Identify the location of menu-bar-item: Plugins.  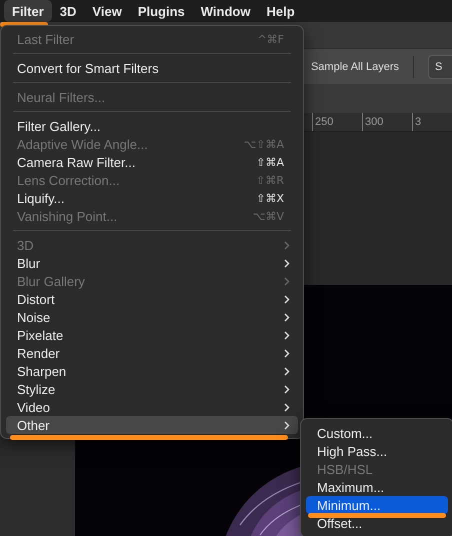
(161, 11).